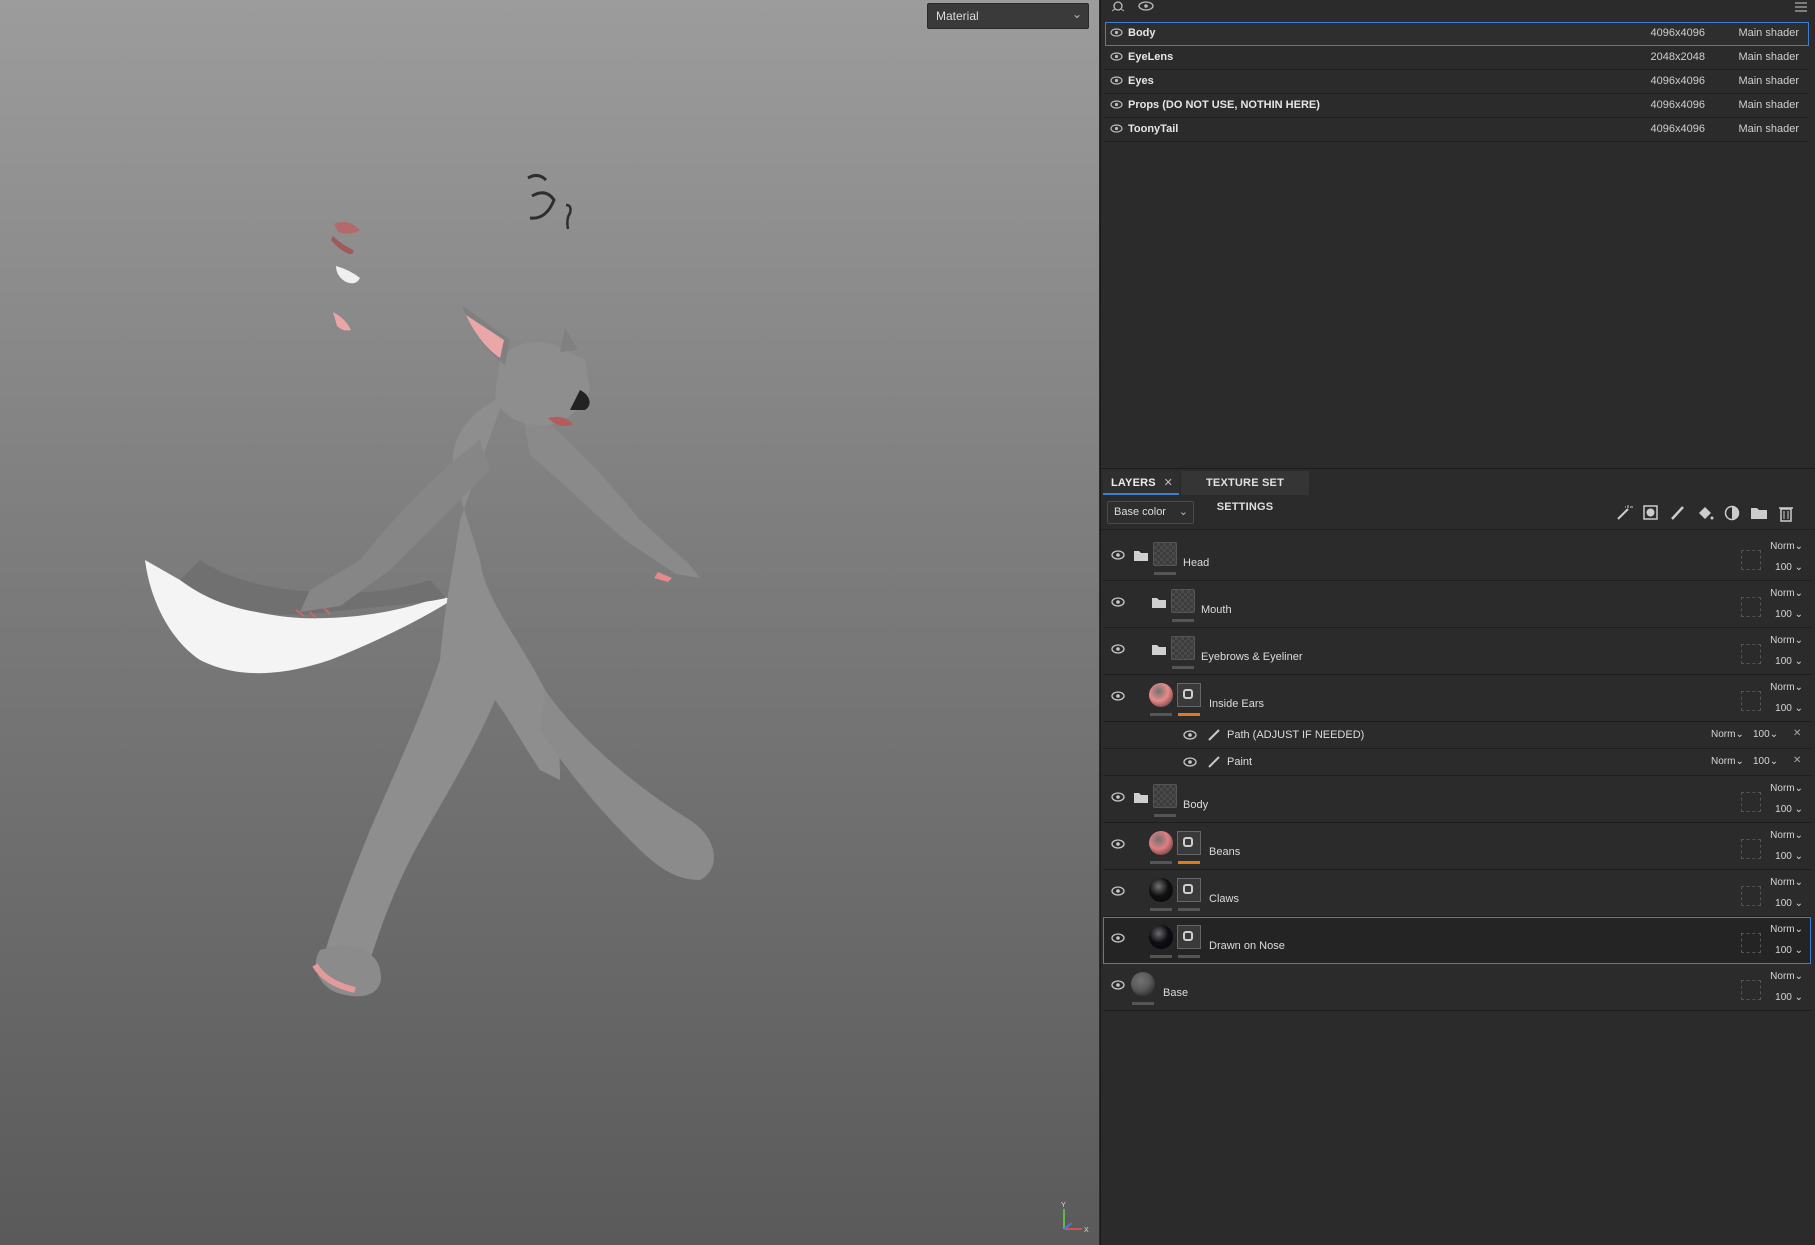 The width and height of the screenshot is (1815, 1245). Describe the element at coordinates (1457, 735) in the screenshot. I see `effect-row: Path (ADJUST IF NEEDED) Norm⌄ 100⌄ ✕` at that location.